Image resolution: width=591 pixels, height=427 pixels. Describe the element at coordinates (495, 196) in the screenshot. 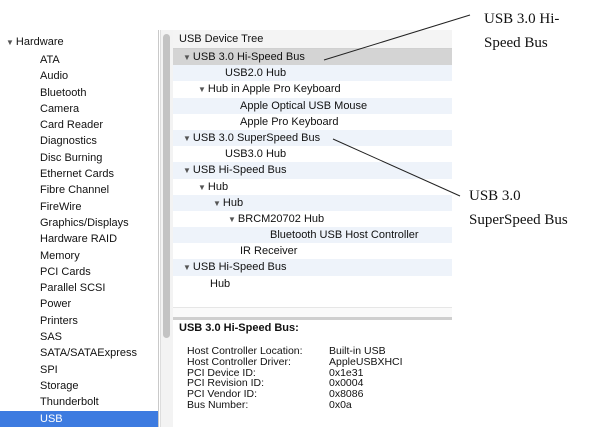

I see `callout-superspeed-line1: USB 3.0` at that location.